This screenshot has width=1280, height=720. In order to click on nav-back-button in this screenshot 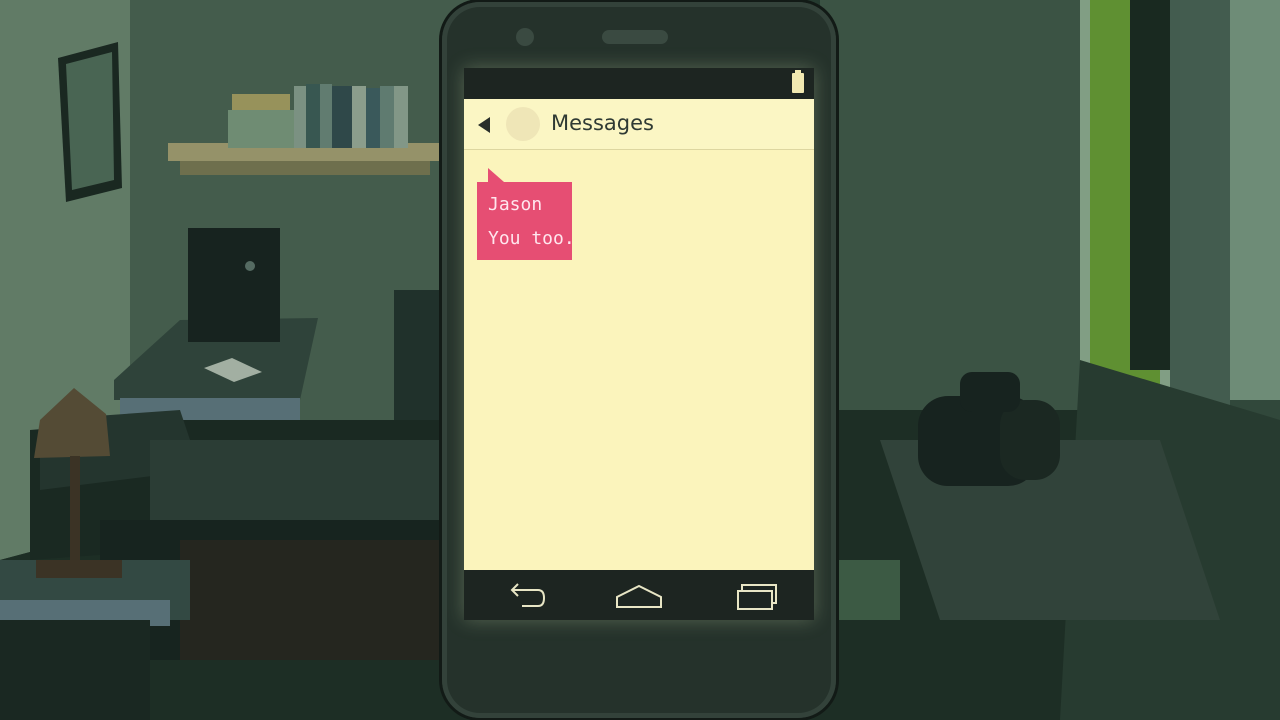, I will do `click(525, 595)`.